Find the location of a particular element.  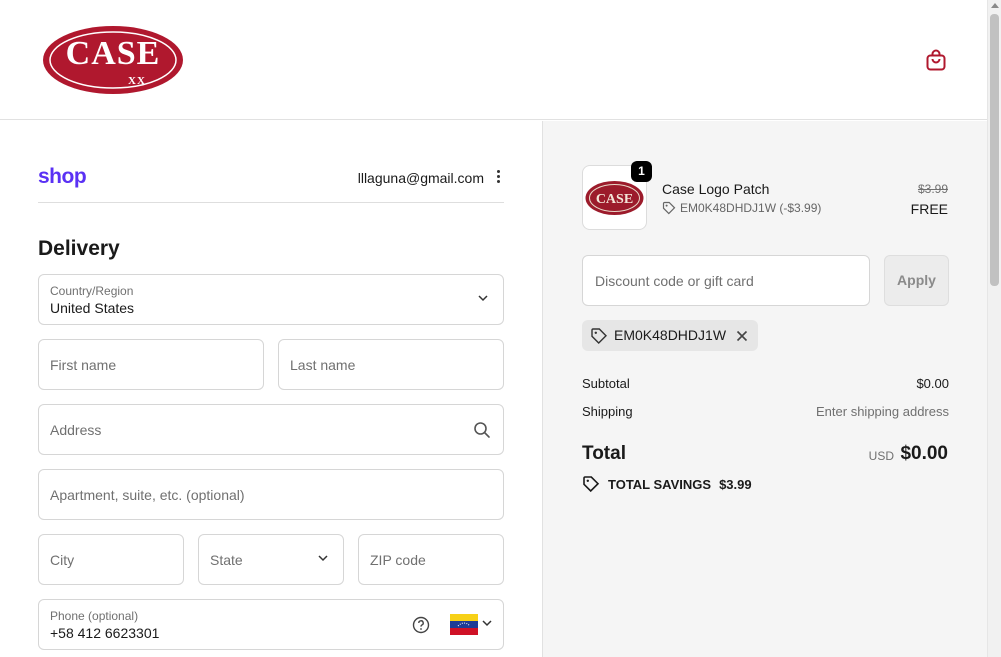

savings-tag-icon is located at coordinates (591, 484).